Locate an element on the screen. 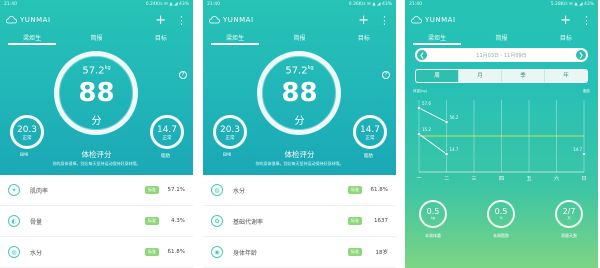 This screenshot has height=268, width=600. summary-fat-label: 本周脂肪 is located at coordinates (501, 235).